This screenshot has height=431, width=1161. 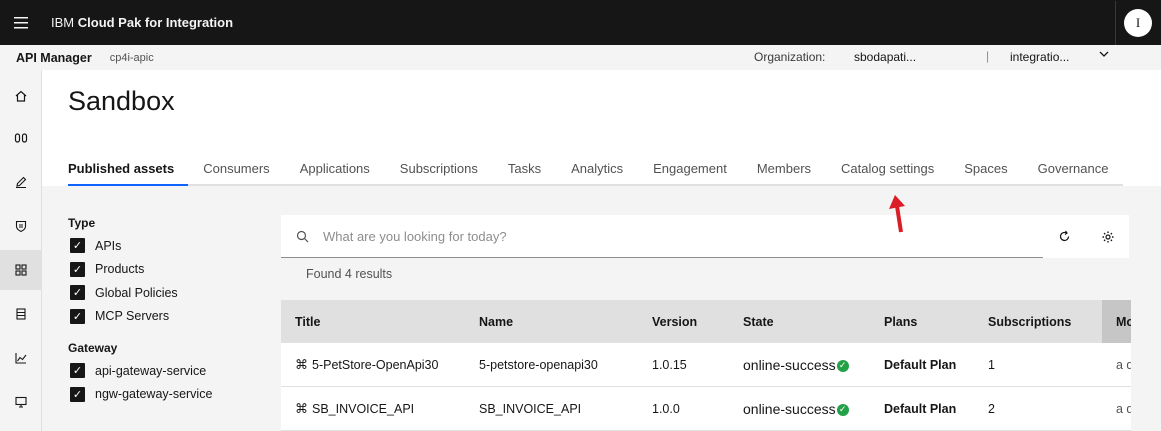 I want to click on search-bar, so click(x=662, y=236).